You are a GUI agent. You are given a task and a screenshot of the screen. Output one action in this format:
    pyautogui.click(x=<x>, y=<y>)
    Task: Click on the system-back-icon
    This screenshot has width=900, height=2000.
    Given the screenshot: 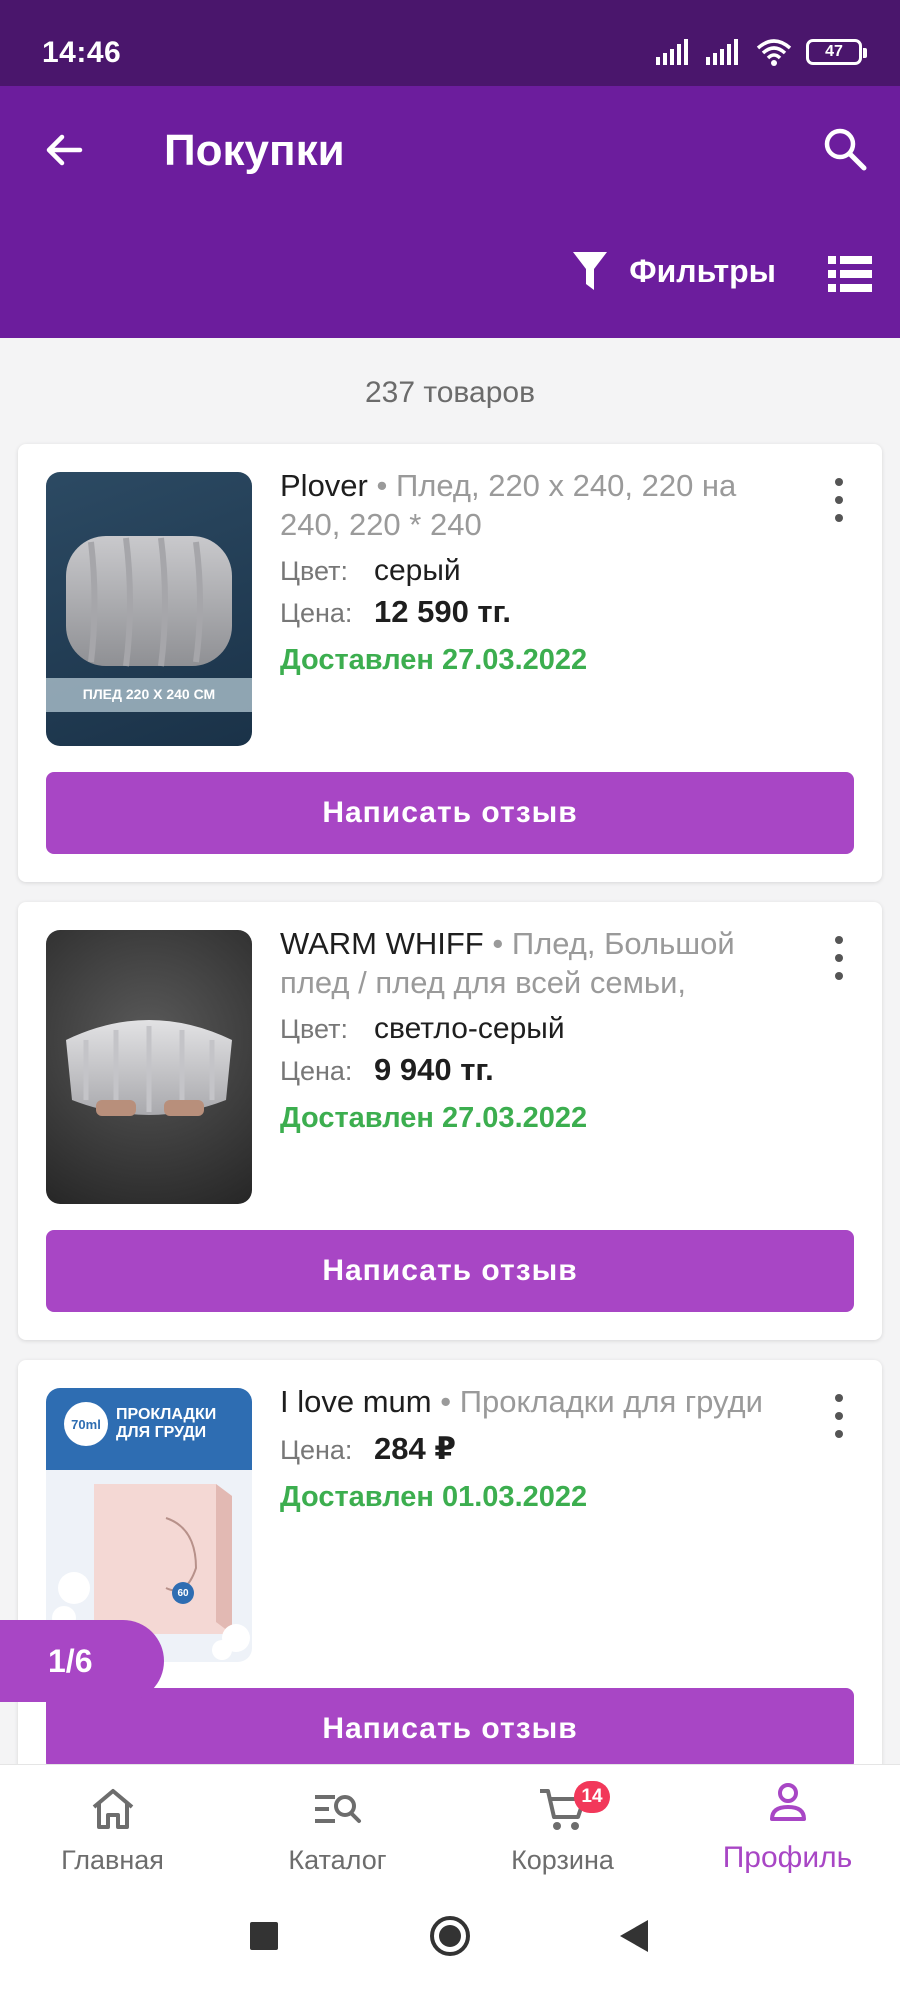 What is the action you would take?
    pyautogui.click(x=634, y=1936)
    